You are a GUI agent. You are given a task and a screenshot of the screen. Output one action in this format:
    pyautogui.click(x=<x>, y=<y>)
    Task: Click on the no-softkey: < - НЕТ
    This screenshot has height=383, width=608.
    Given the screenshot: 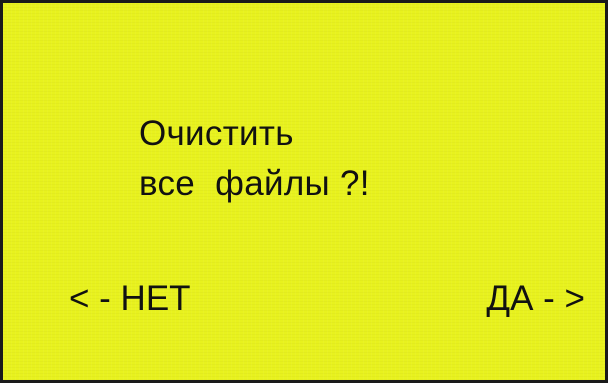 What is the action you would take?
    pyautogui.click(x=130, y=299)
    